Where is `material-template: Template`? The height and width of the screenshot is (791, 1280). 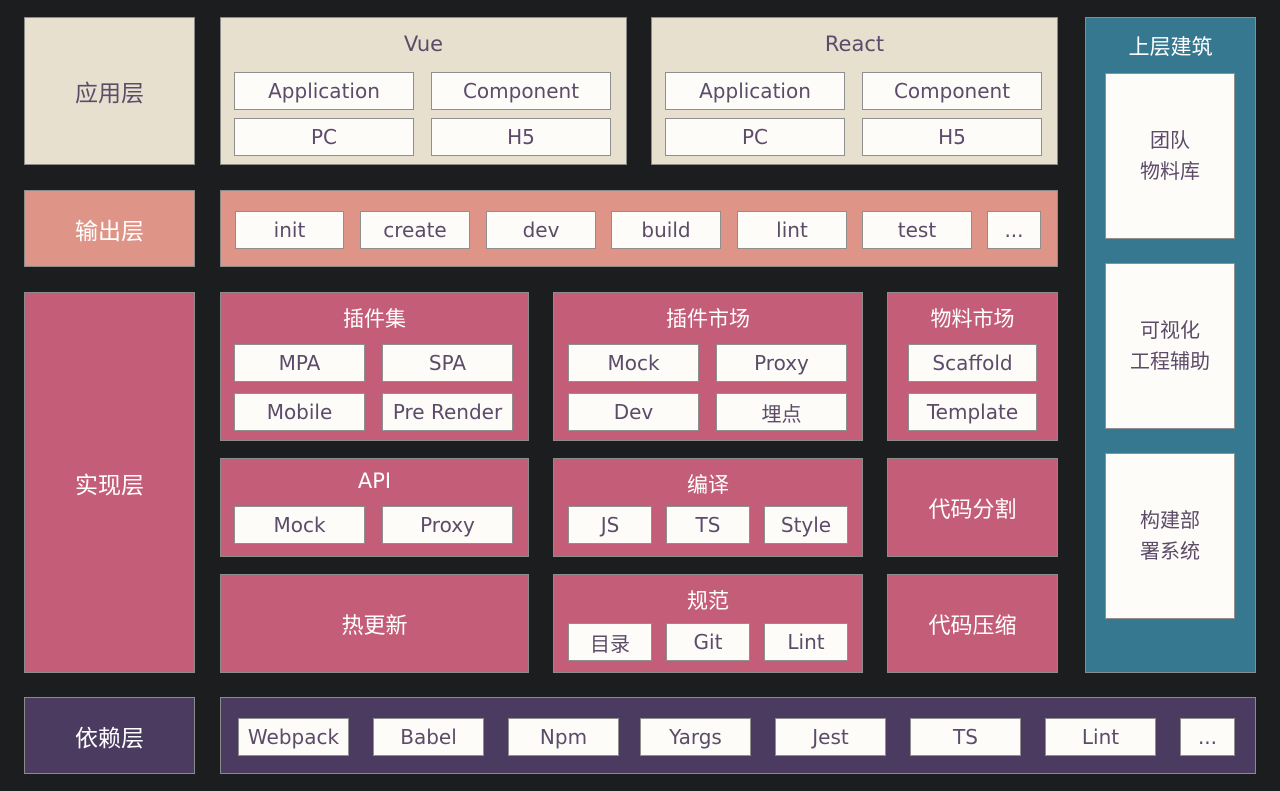 material-template: Template is located at coordinates (972, 412).